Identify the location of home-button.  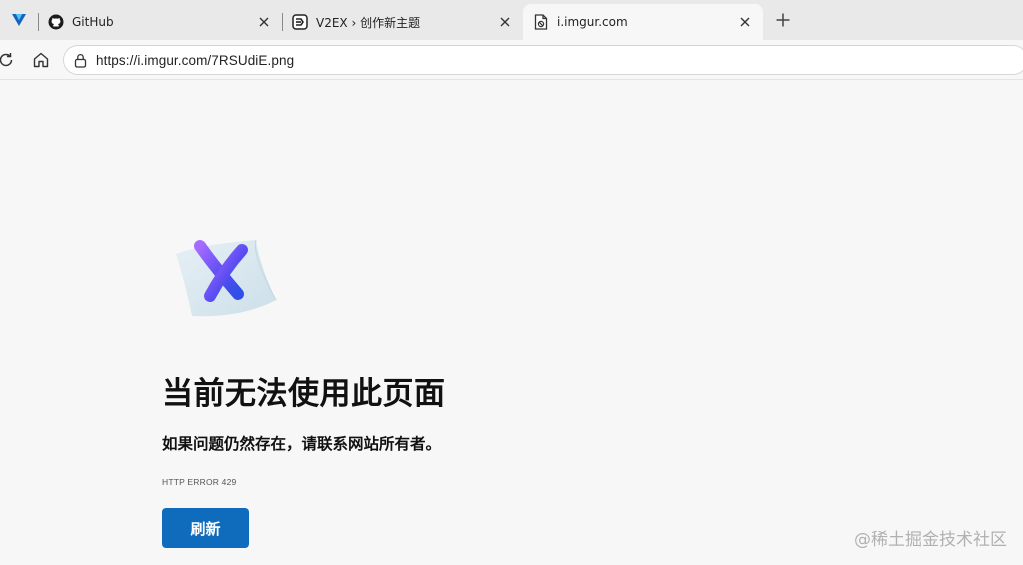
(41, 60).